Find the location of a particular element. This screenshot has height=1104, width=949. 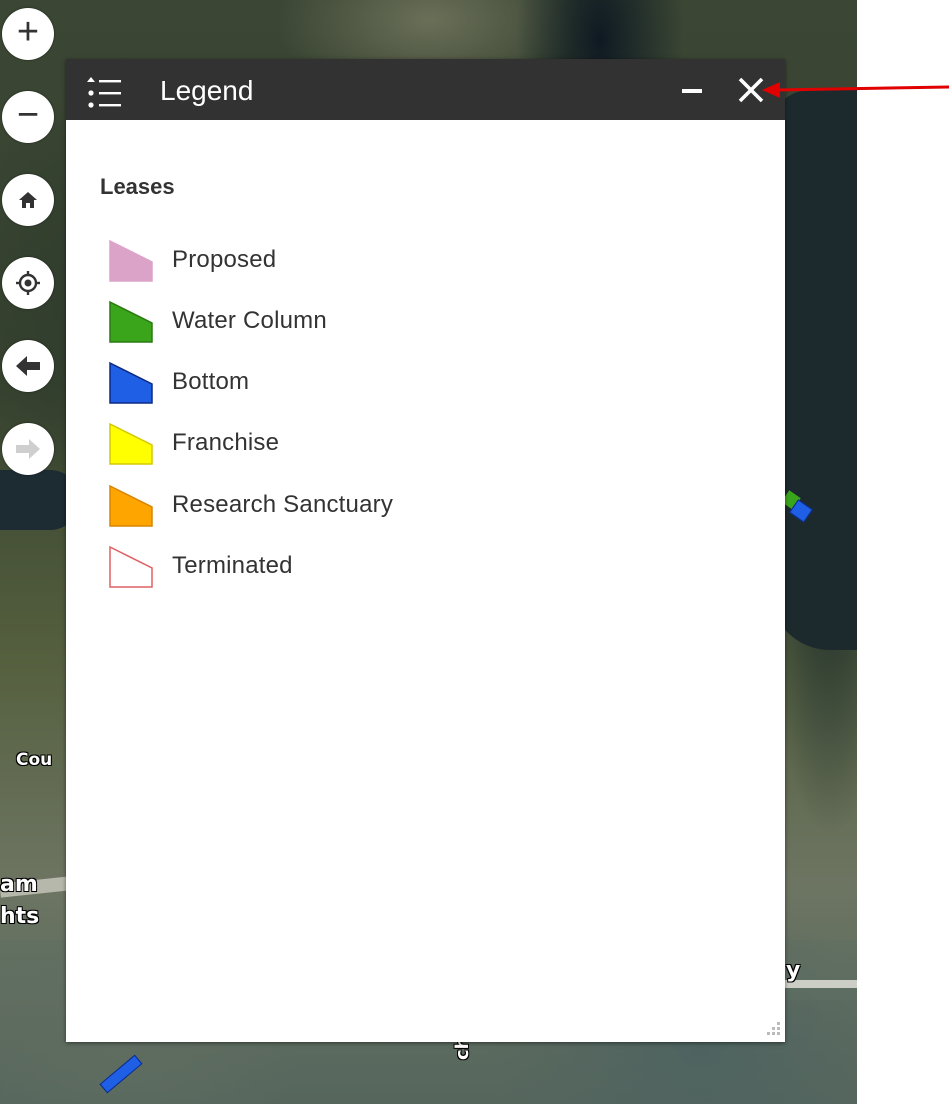

legend-item-label: Bottom is located at coordinates (211, 381).